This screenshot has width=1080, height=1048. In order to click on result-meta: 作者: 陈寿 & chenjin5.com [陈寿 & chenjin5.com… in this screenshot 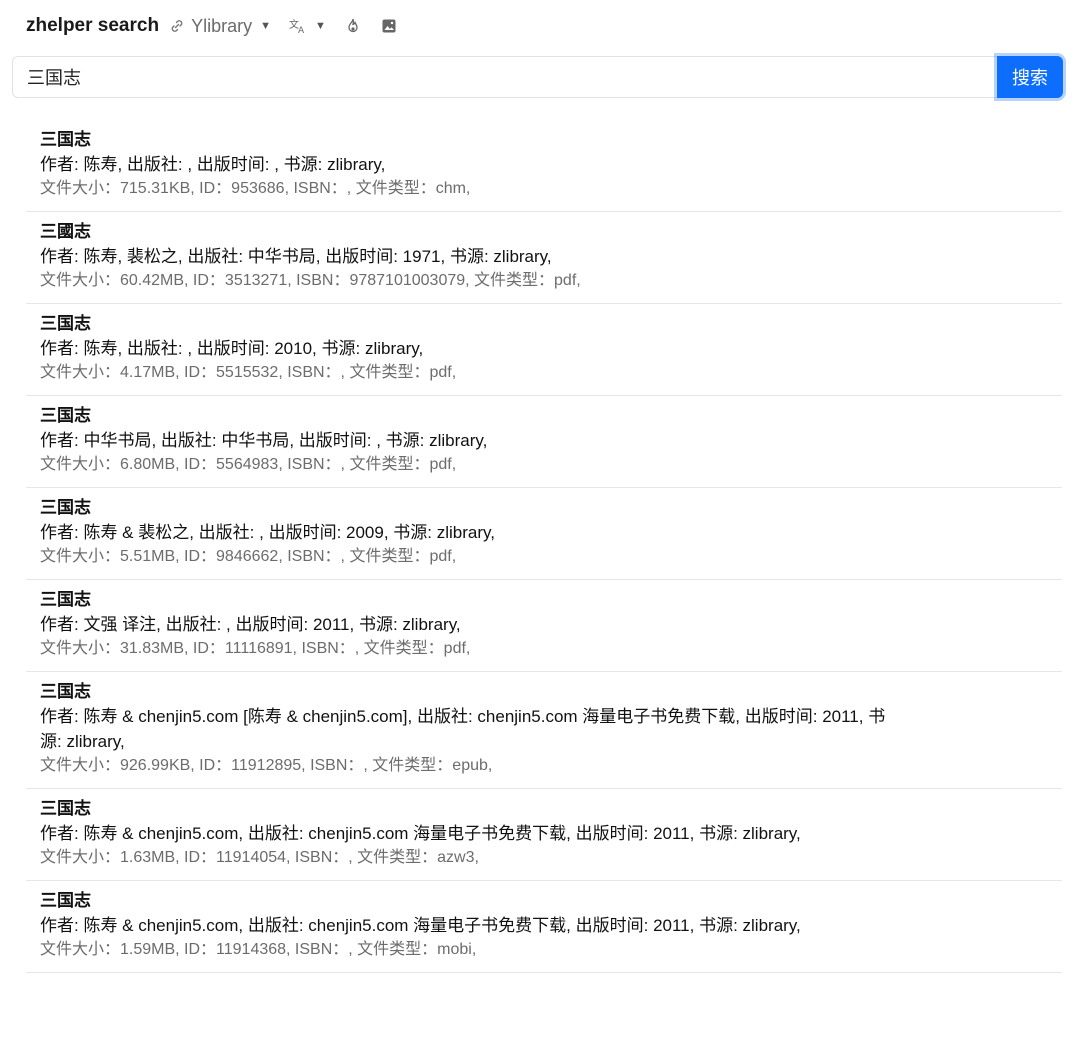, I will do `click(463, 729)`.